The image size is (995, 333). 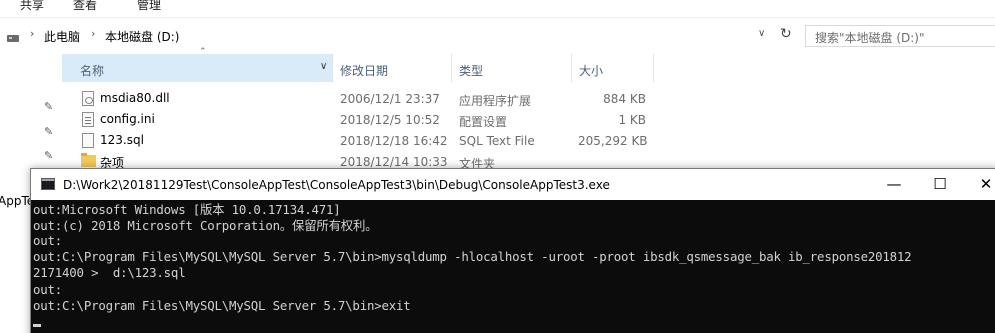 I want to click on refresh-icon: ↻, so click(x=786, y=34).